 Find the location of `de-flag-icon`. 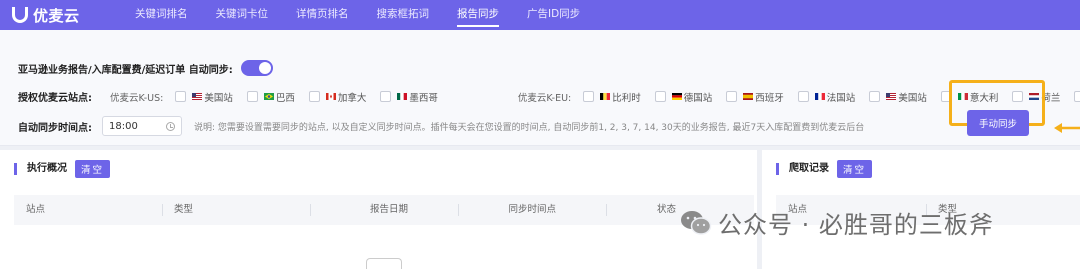

de-flag-icon is located at coordinates (676, 96).